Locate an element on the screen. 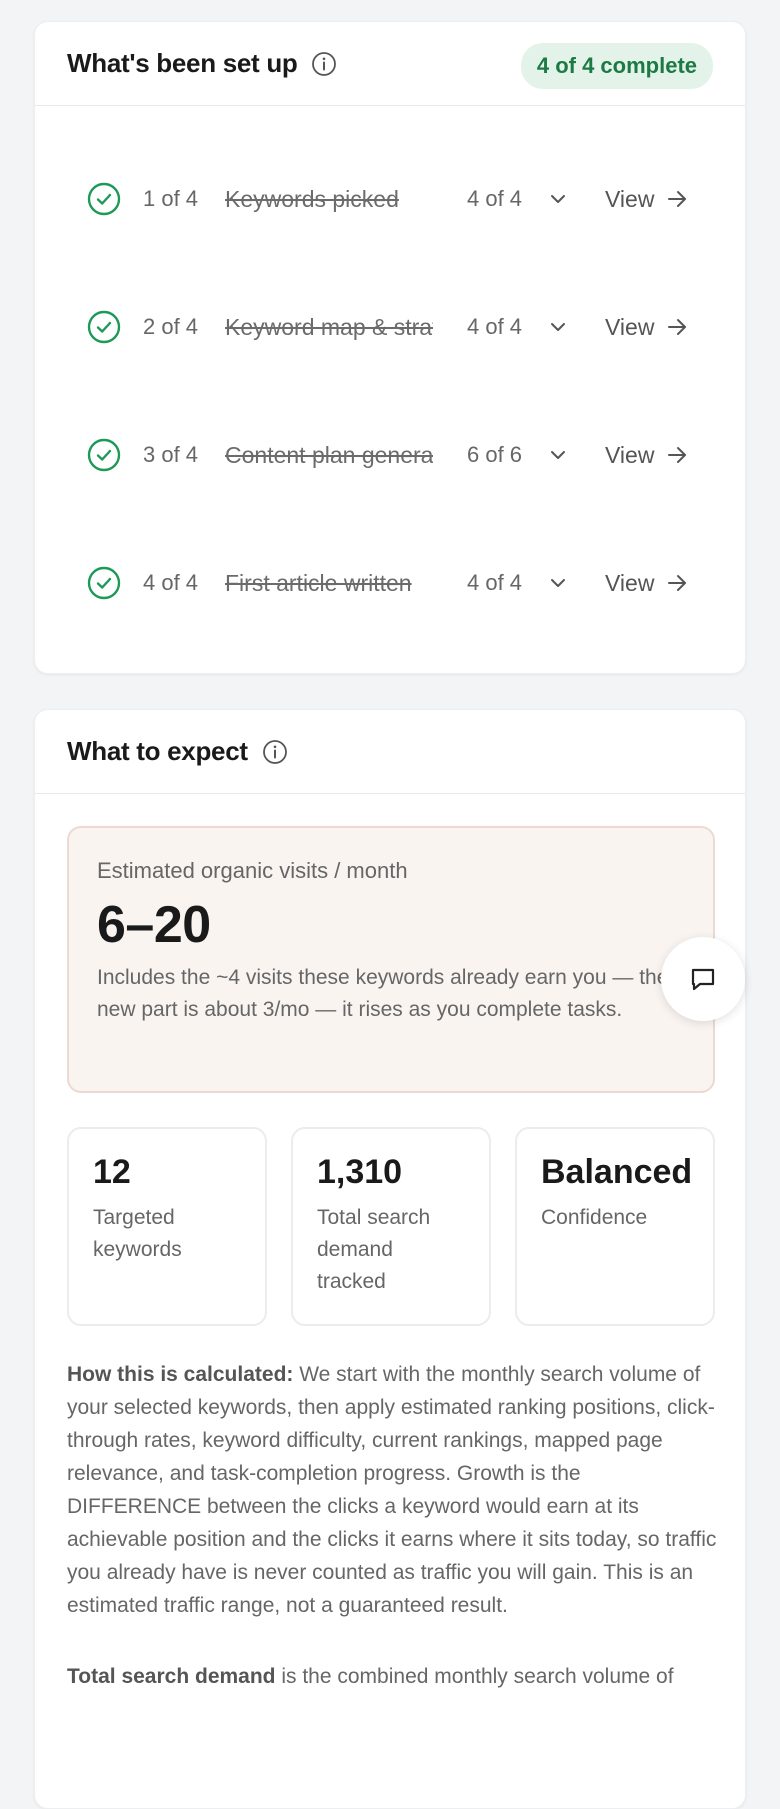 The width and height of the screenshot is (780, 1809). search-demand-label: Total search demand is located at coordinates (171, 1676).